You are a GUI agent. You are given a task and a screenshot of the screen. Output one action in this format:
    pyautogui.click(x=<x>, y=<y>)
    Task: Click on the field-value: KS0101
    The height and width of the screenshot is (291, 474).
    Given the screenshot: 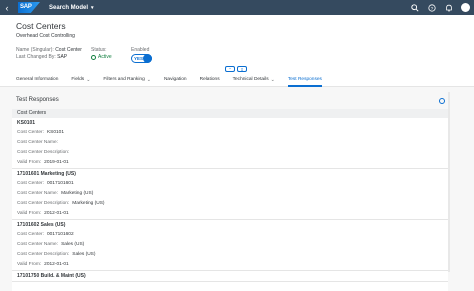 What is the action you would take?
    pyautogui.click(x=55, y=132)
    